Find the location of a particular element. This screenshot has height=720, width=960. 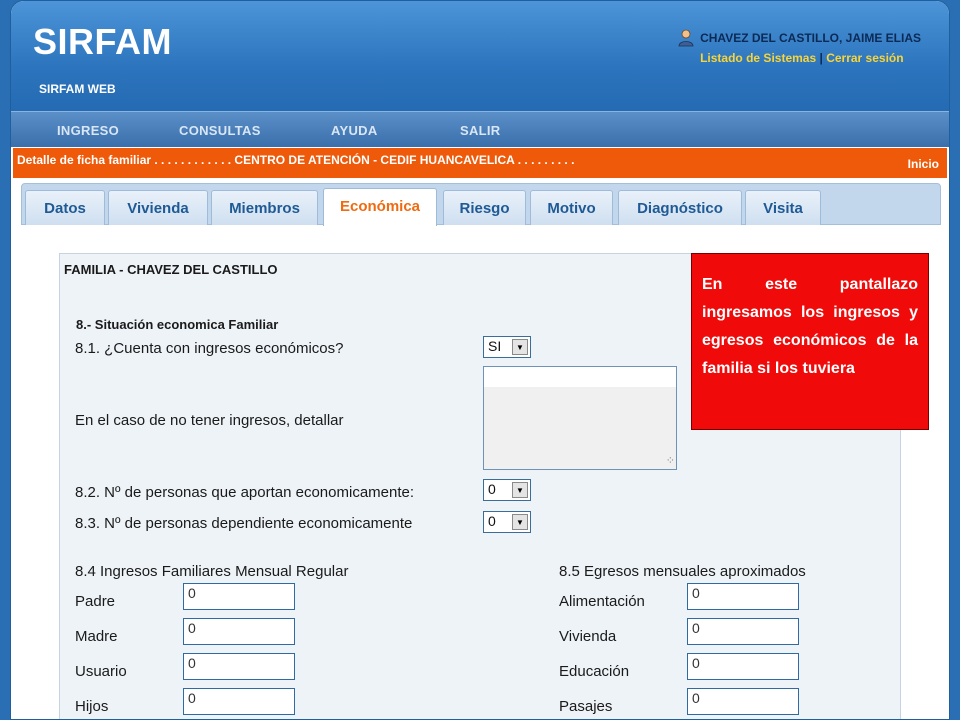

expense-label-educacion: Educación is located at coordinates (594, 671).